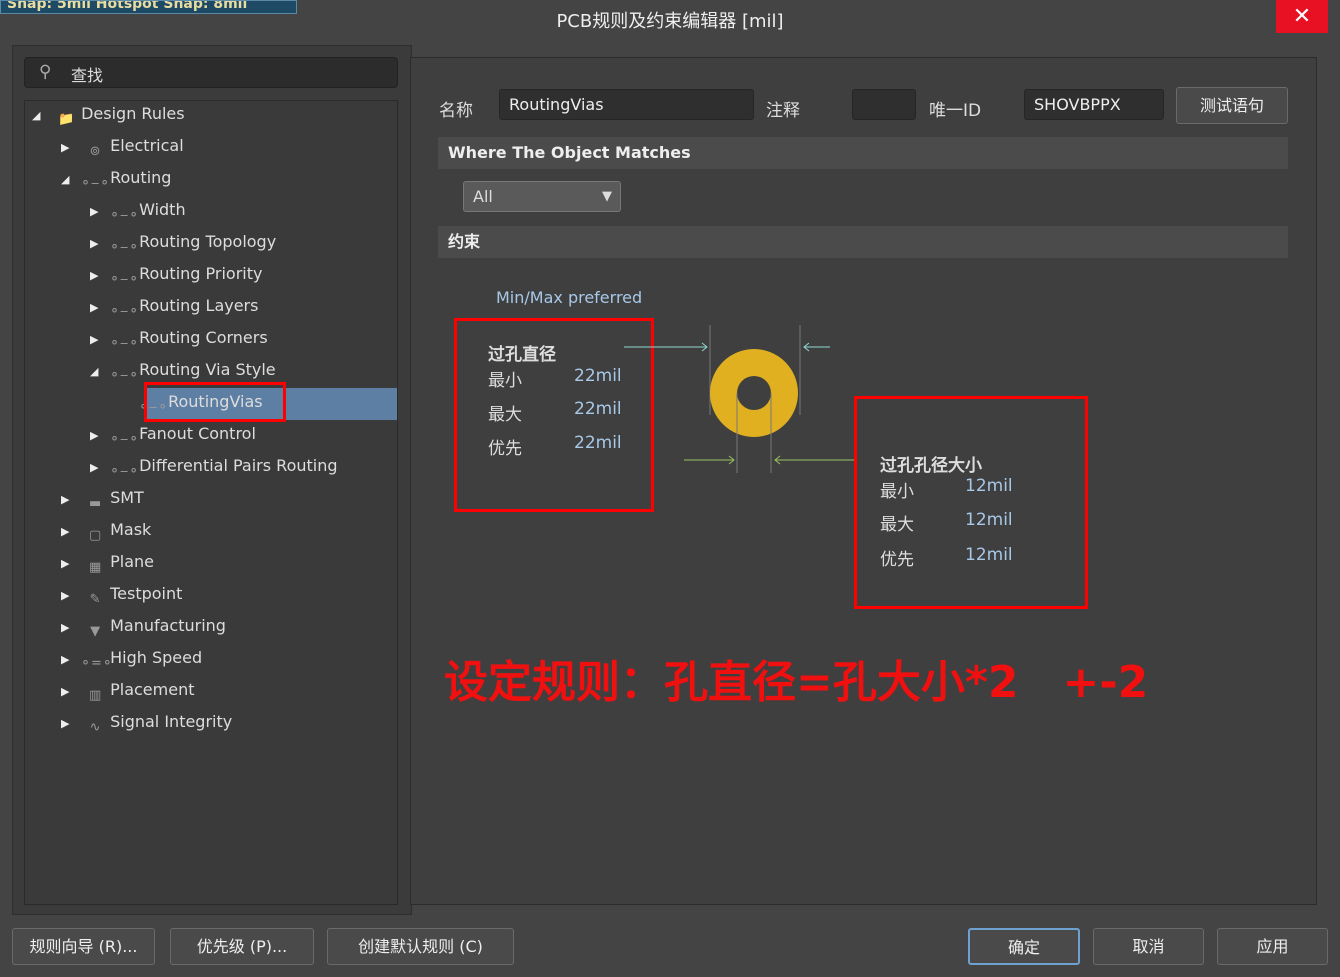  What do you see at coordinates (132, 561) in the screenshot?
I see `tree-item-label: Plane` at bounding box center [132, 561].